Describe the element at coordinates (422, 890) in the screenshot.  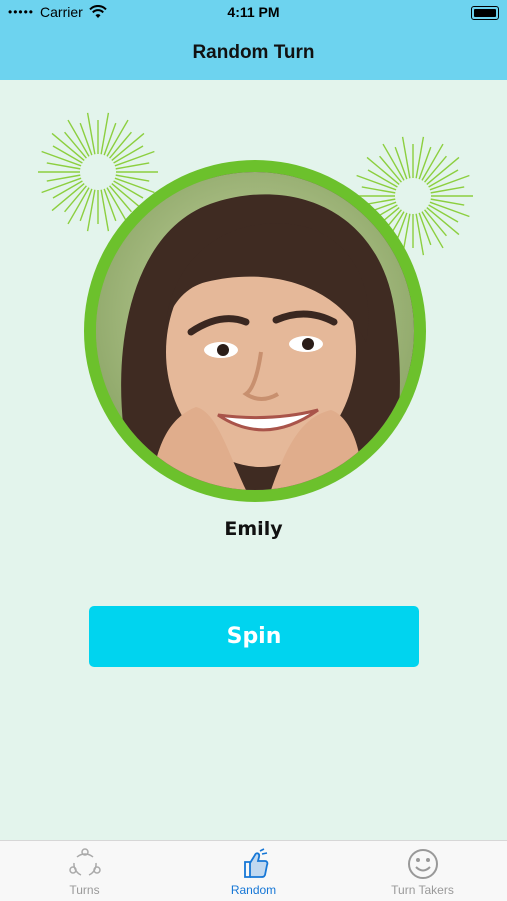
I see `tab-label: Turn Takers` at that location.